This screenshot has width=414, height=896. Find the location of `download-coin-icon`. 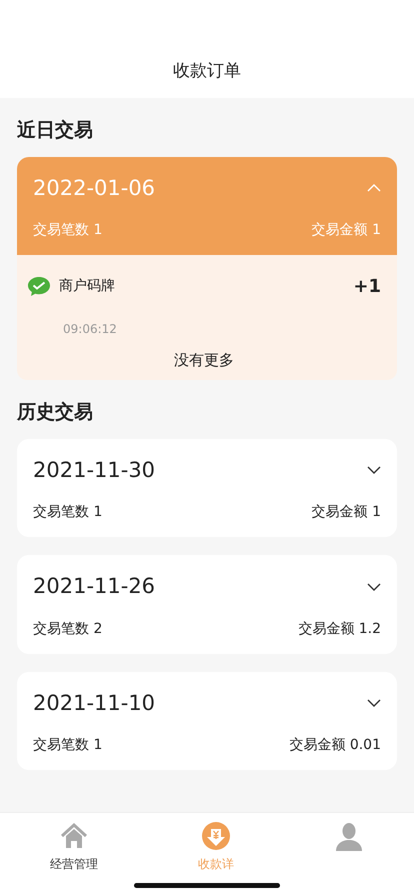

download-coin-icon is located at coordinates (216, 836).